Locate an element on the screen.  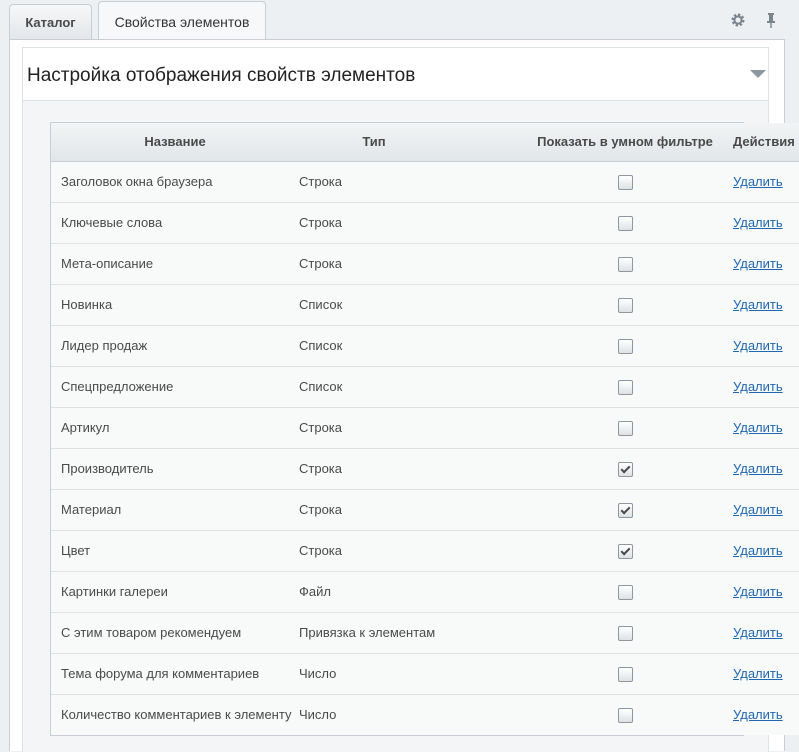
column-header-actions: Действия is located at coordinates (760, 142).